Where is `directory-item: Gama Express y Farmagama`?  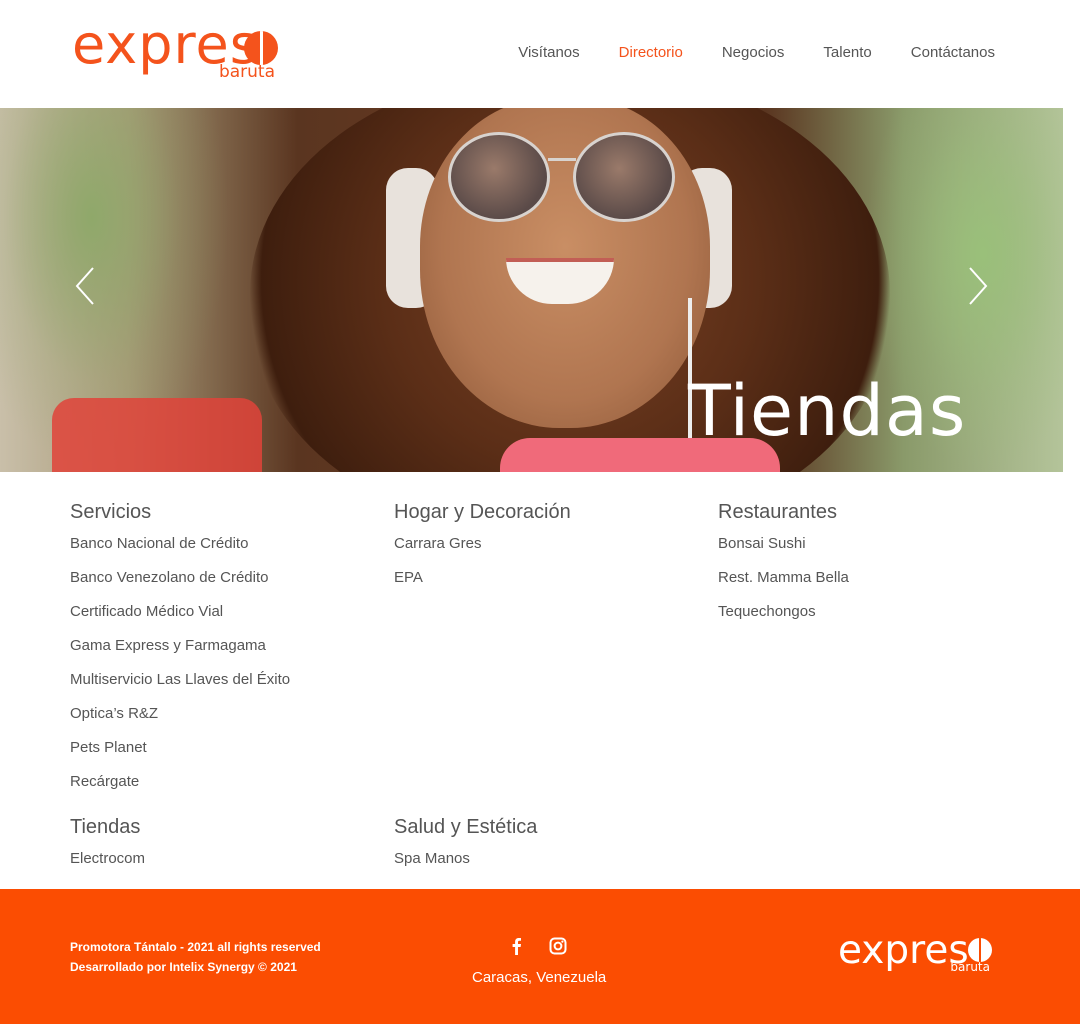 directory-item: Gama Express y Farmagama is located at coordinates (180, 654).